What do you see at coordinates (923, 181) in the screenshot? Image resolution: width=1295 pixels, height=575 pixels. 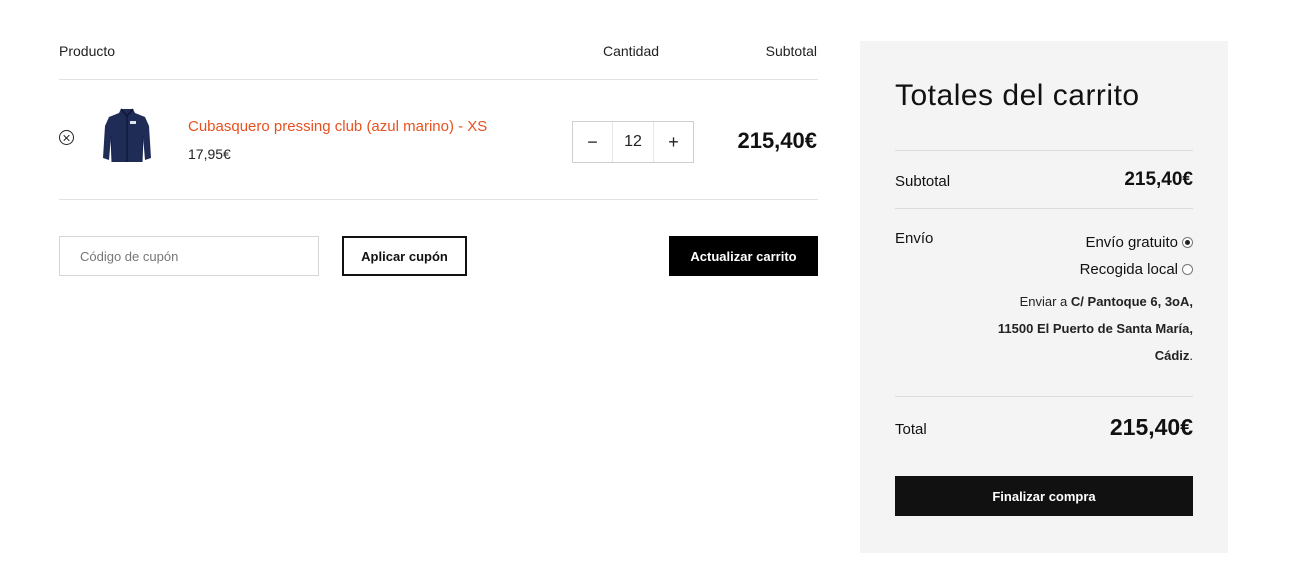 I see `subtotal-label: Subtotal` at bounding box center [923, 181].